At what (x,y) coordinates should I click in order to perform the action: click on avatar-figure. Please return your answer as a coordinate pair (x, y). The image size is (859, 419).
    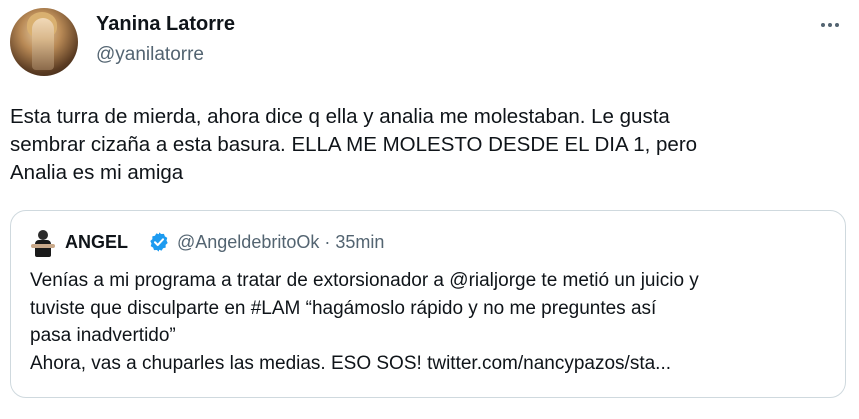
    Looking at the image, I should click on (43, 44).